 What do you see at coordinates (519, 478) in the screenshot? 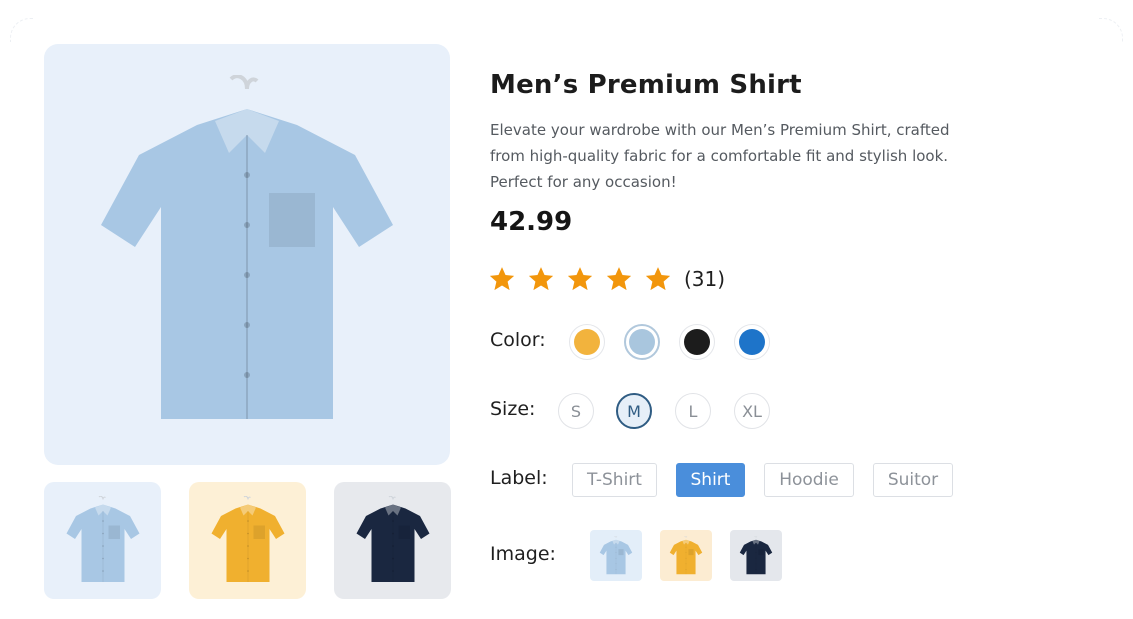
I see `label-label: Label:` at bounding box center [519, 478].